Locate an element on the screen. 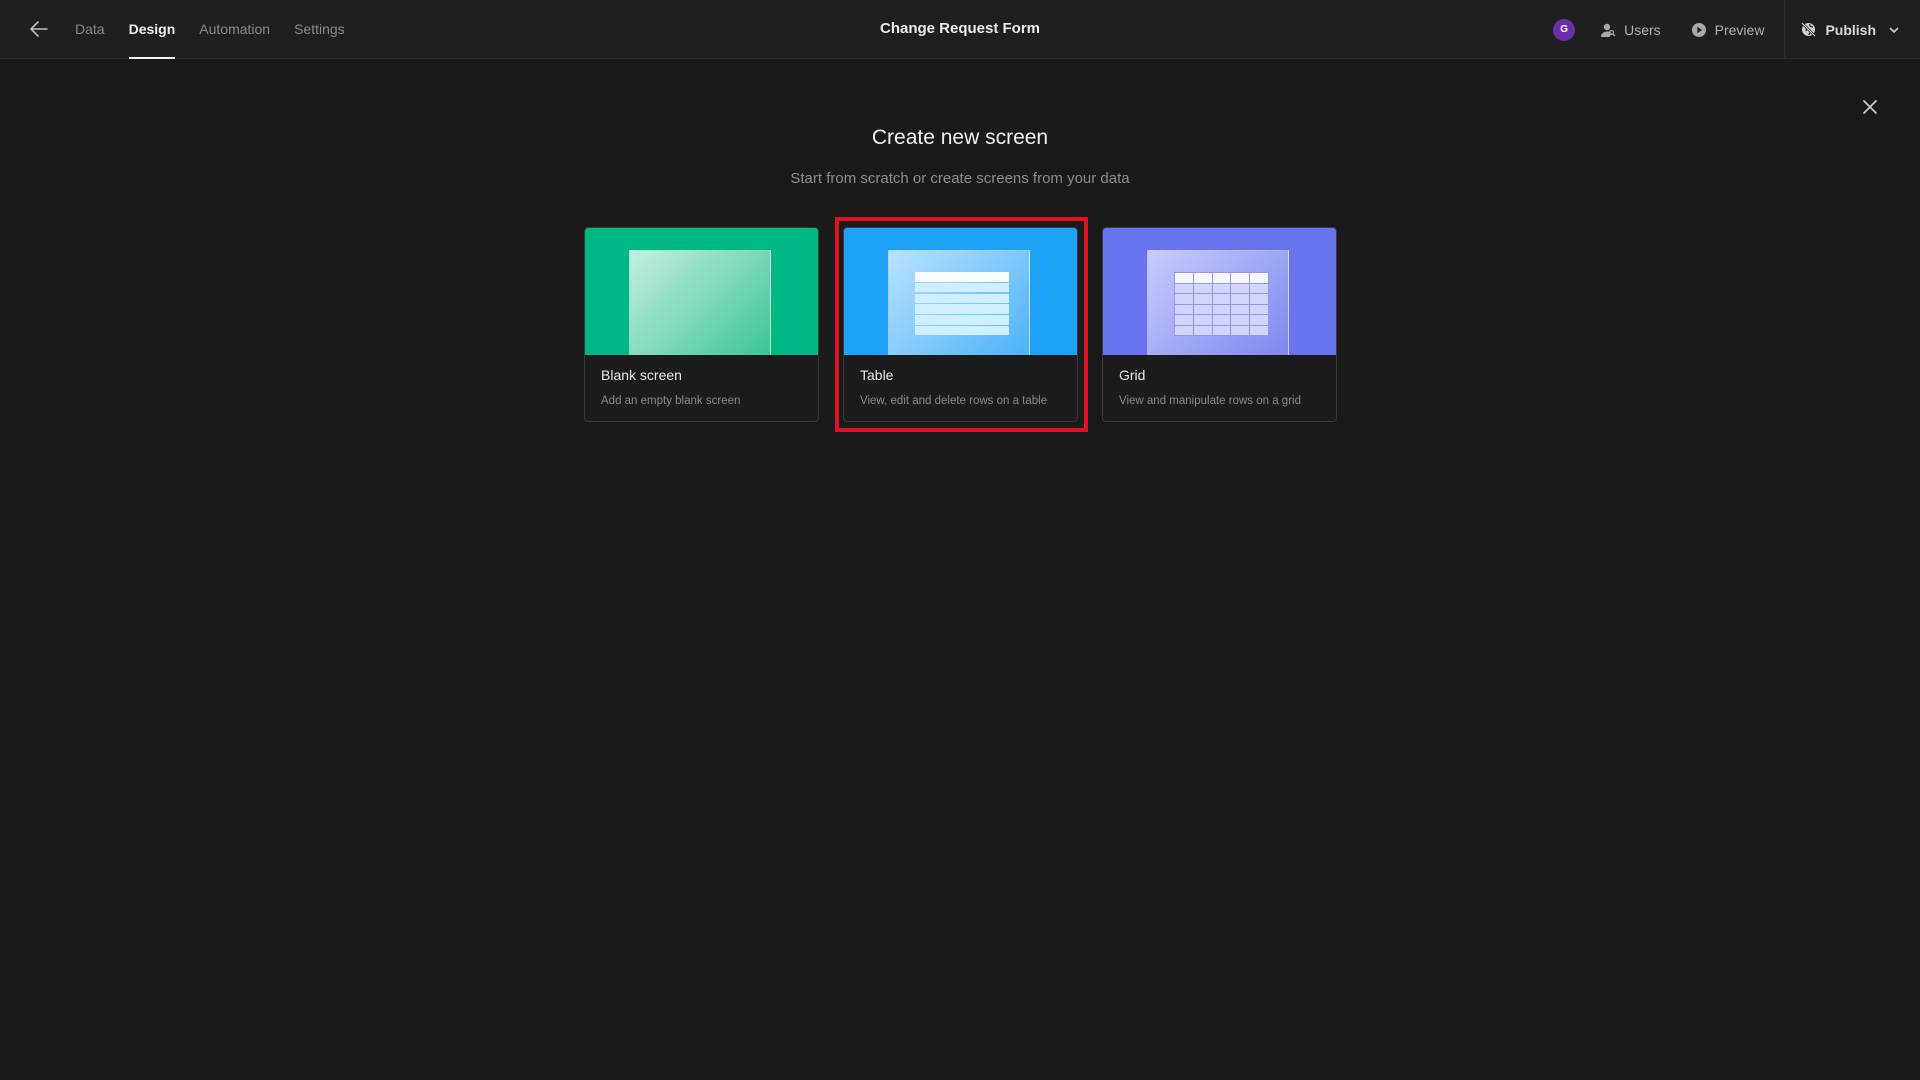 Image resolution: width=1920 pixels, height=1080 pixels. option-title: Blank screen is located at coordinates (641, 375).